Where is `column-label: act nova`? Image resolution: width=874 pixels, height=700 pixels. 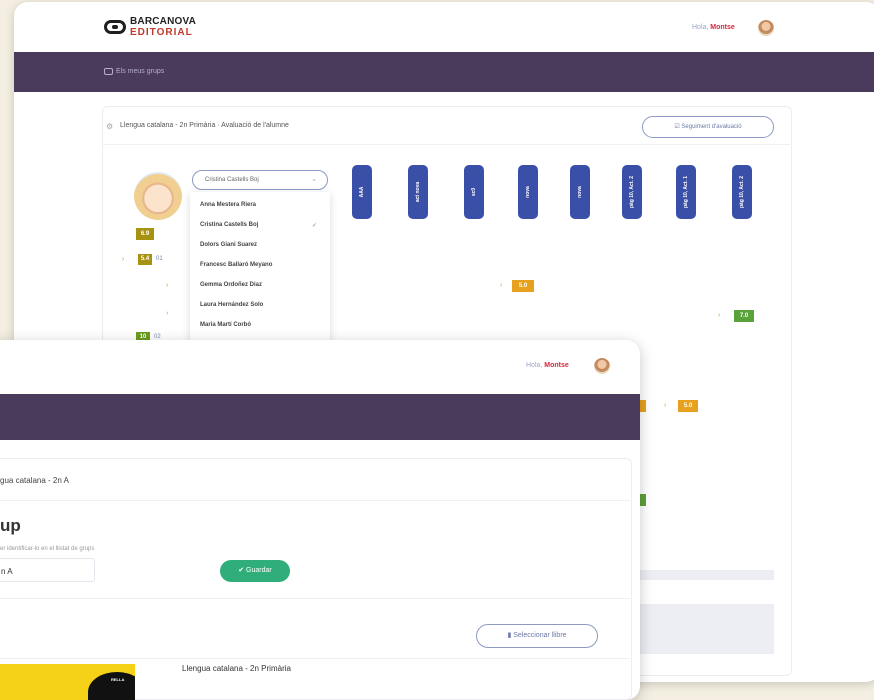
column-label: act nova is located at coordinates (418, 192).